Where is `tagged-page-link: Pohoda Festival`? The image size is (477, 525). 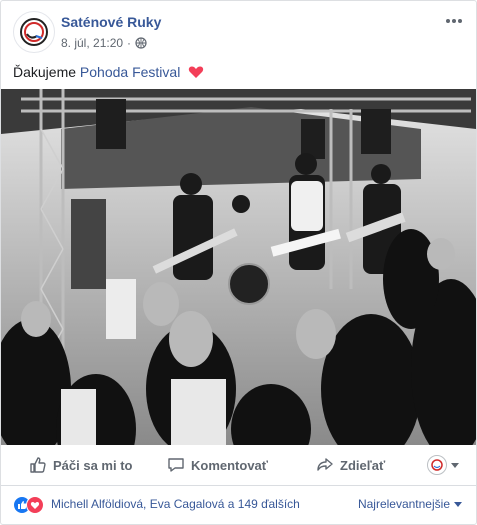 tagged-page-link: Pohoda Festival is located at coordinates (130, 72).